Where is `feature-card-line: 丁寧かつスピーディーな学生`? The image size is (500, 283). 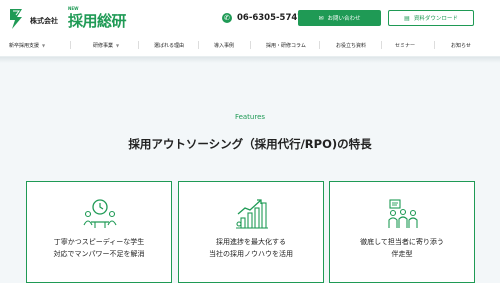
feature-card-line: 丁寧かつスピーディーな学生 is located at coordinates (99, 242).